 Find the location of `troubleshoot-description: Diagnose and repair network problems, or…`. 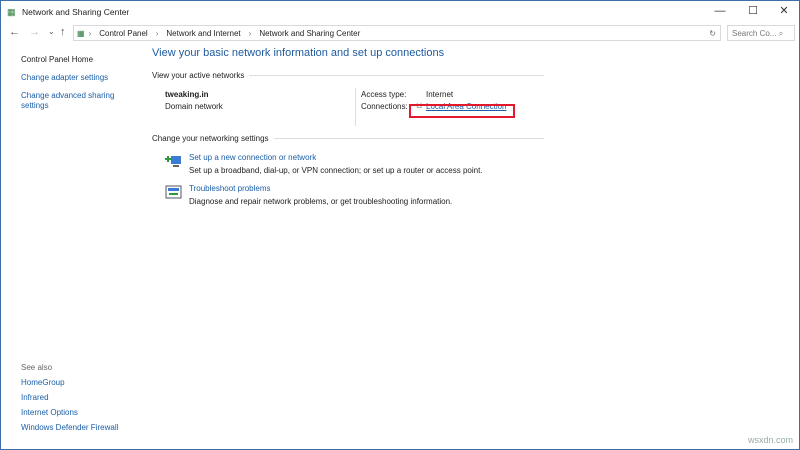

troubleshoot-description: Diagnose and repair network problems, or… is located at coordinates (321, 201).